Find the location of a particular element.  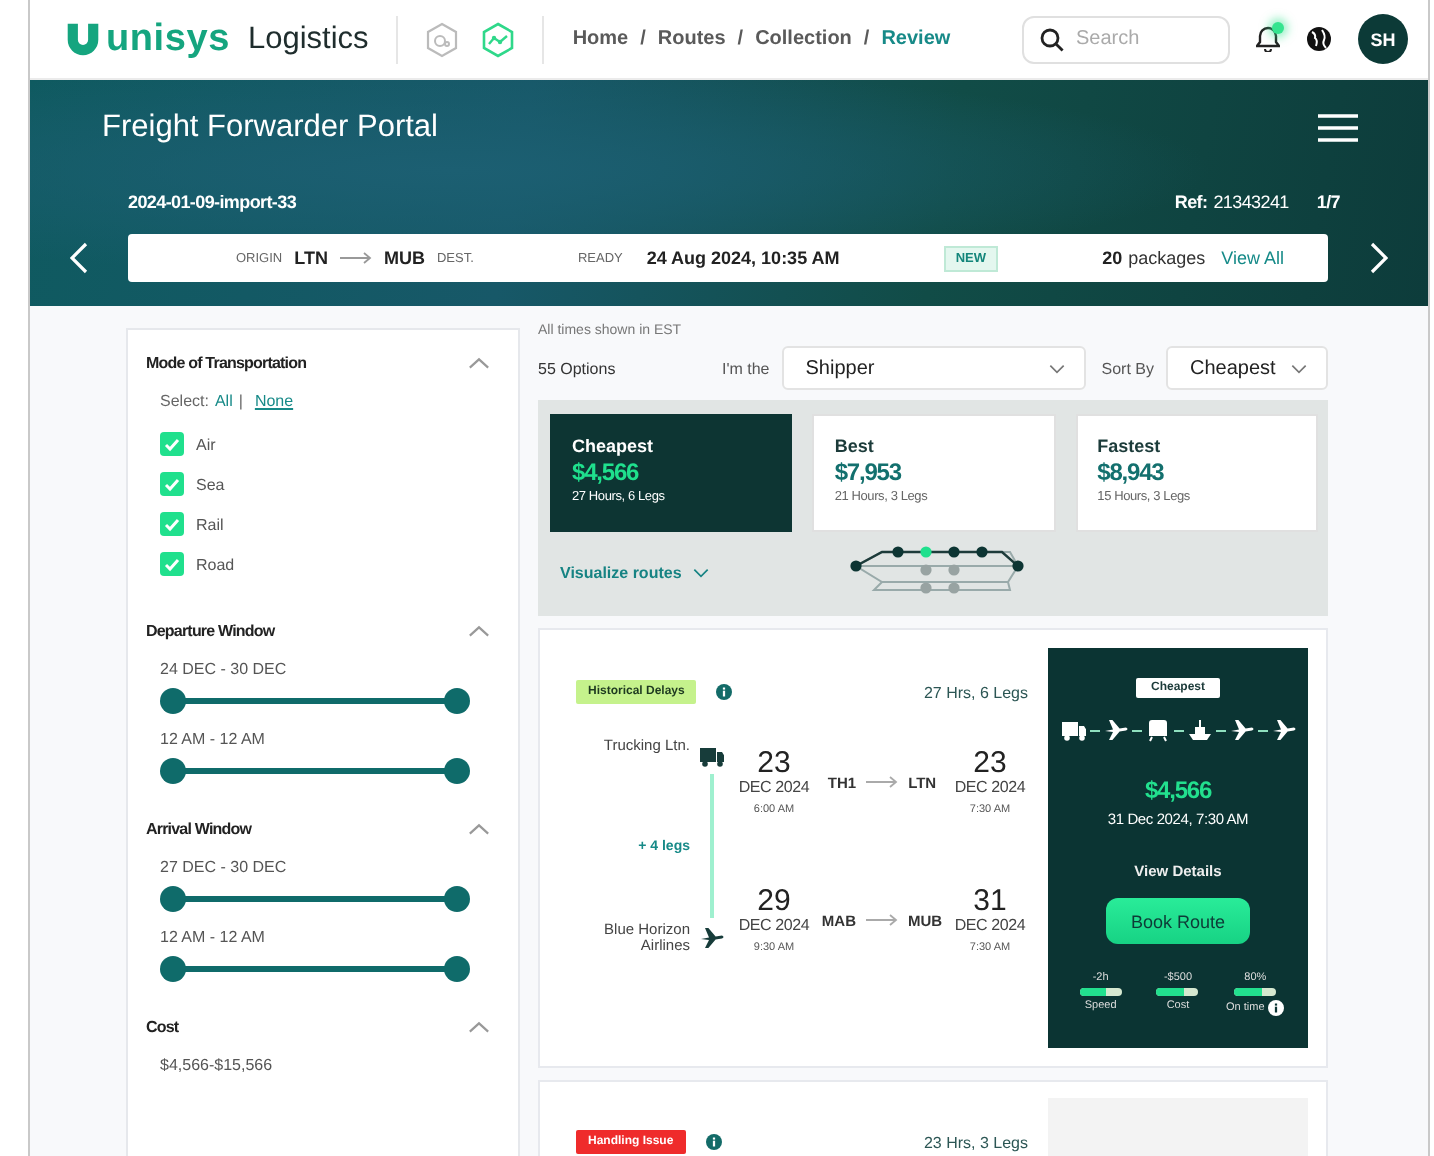

checkbox-label: Air is located at coordinates (206, 444).